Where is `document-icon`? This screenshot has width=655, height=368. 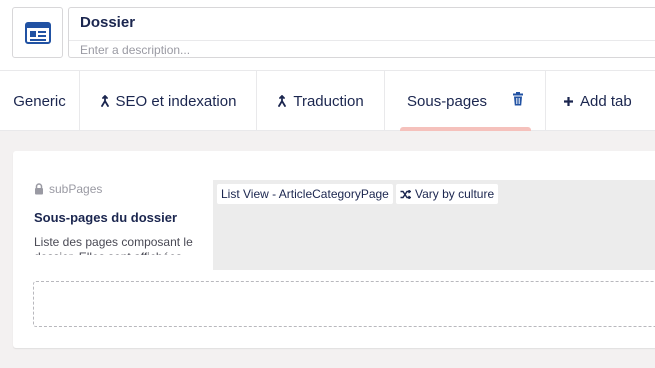
document-icon is located at coordinates (37, 32).